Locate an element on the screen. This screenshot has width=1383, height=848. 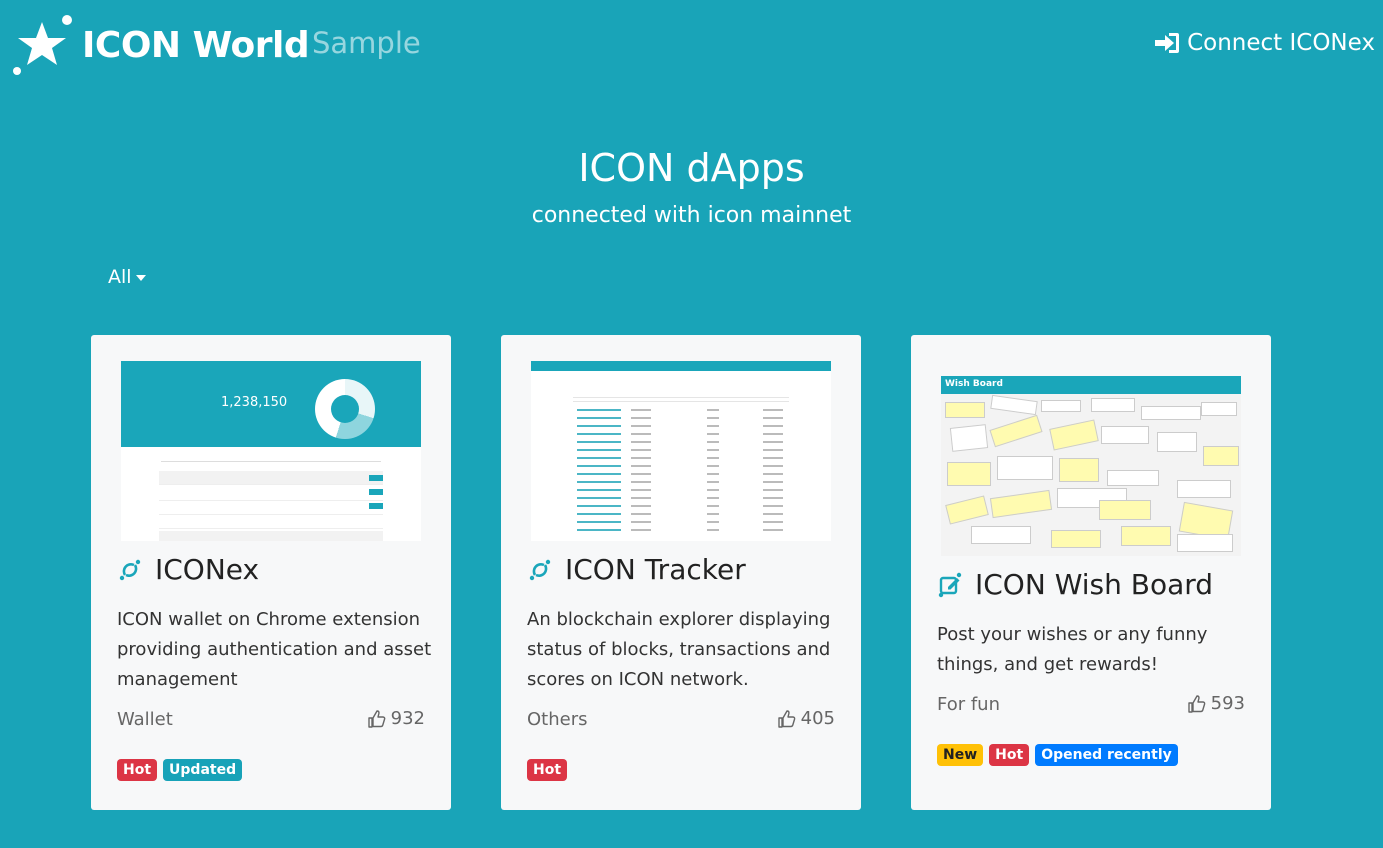
dapp-title-text: ICON Tracker is located at coordinates (655, 569).